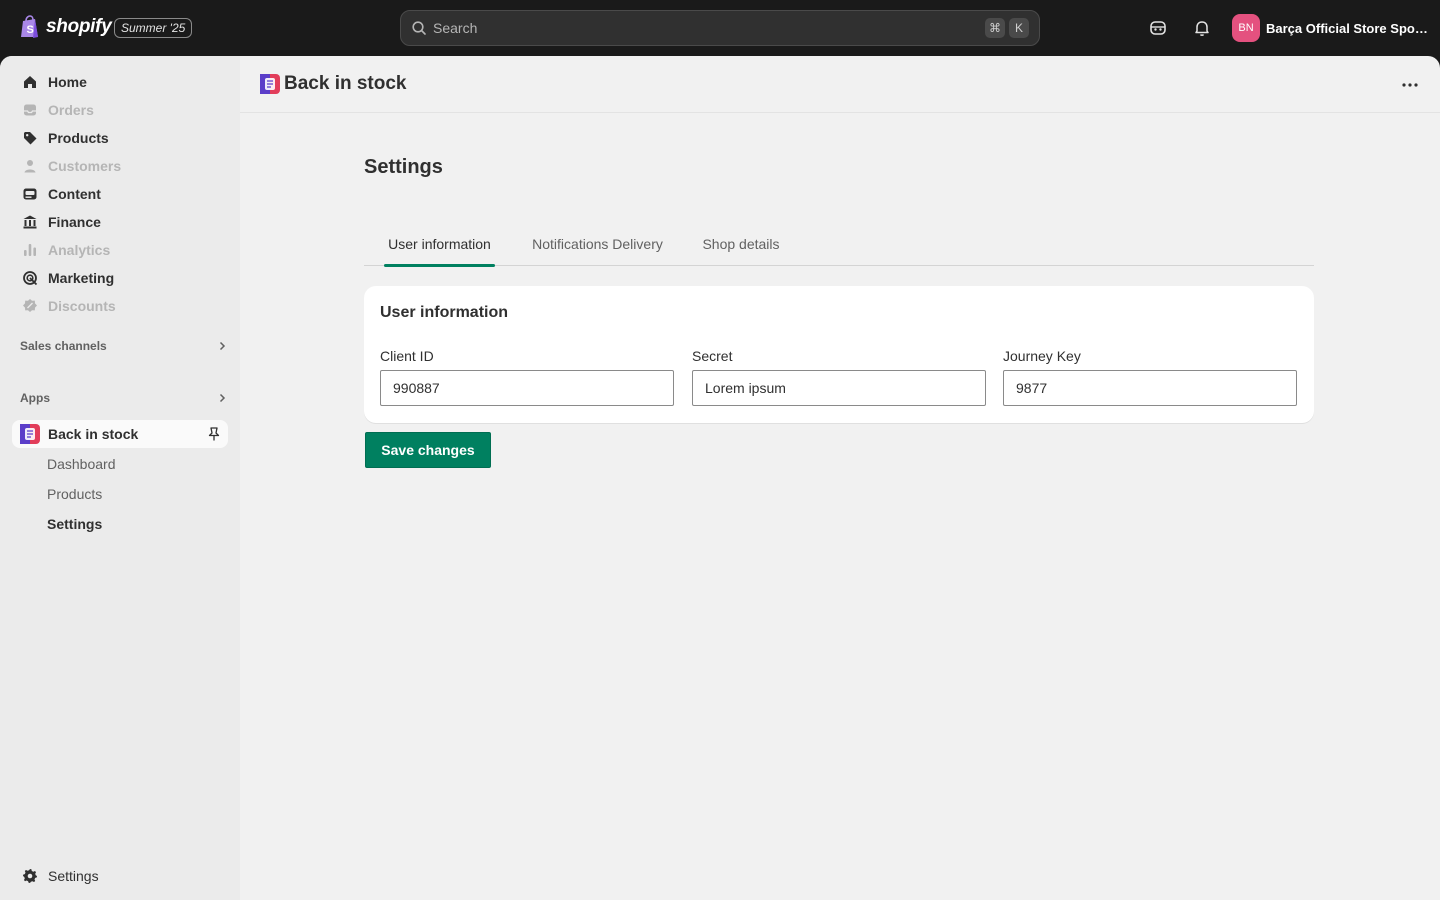 This screenshot has height=900, width=1440. What do you see at coordinates (30, 166) in the screenshot?
I see `person-icon` at bounding box center [30, 166].